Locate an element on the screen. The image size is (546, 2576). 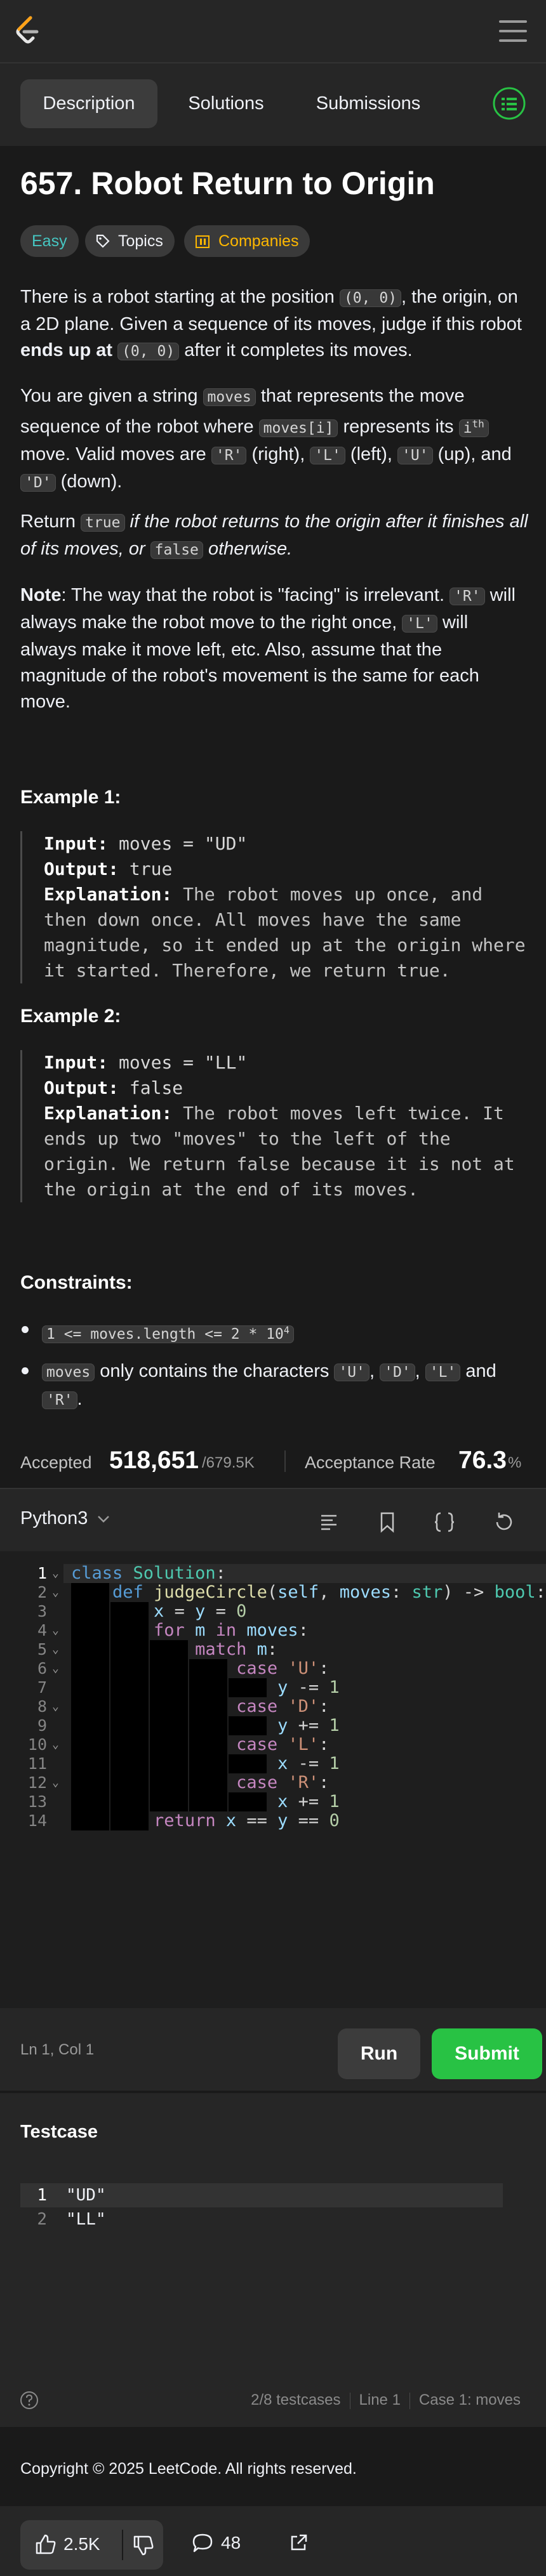
bottom-action-bar: 2.5K 48 is located at coordinates (273, 2541).